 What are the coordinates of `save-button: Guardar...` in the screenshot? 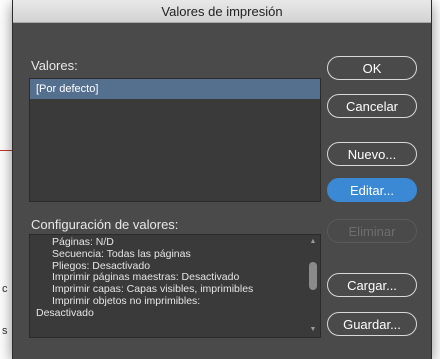 It's located at (372, 324).